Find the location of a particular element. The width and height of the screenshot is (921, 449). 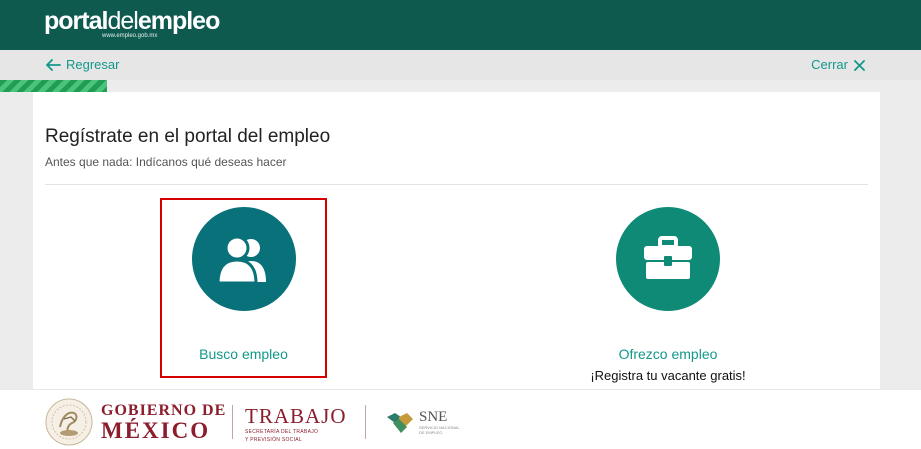

users-icon is located at coordinates (240, 260).